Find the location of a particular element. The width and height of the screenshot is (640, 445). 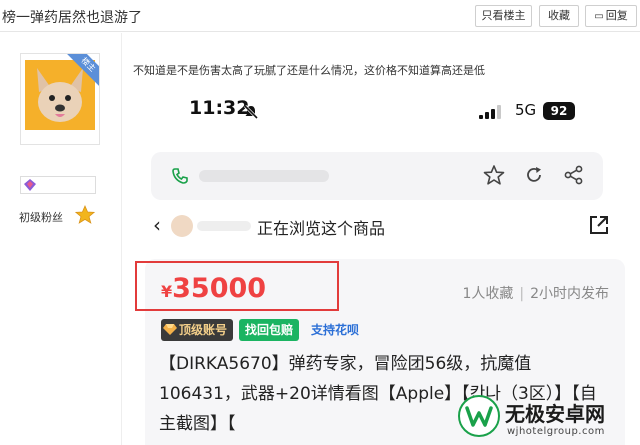

reply-label: 回复 is located at coordinates (616, 15).